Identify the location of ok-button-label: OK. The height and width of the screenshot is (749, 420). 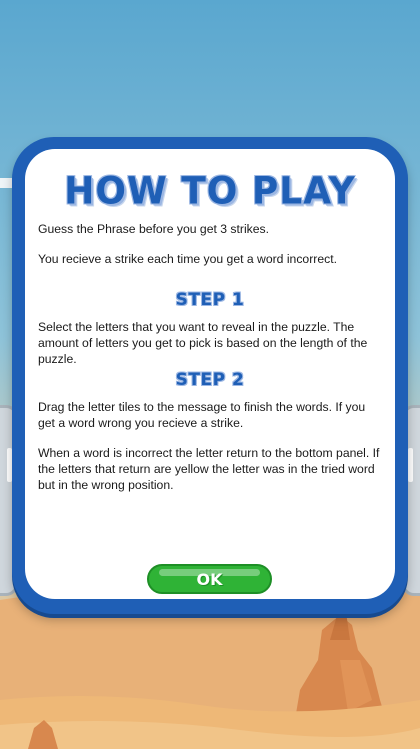
(209, 579).